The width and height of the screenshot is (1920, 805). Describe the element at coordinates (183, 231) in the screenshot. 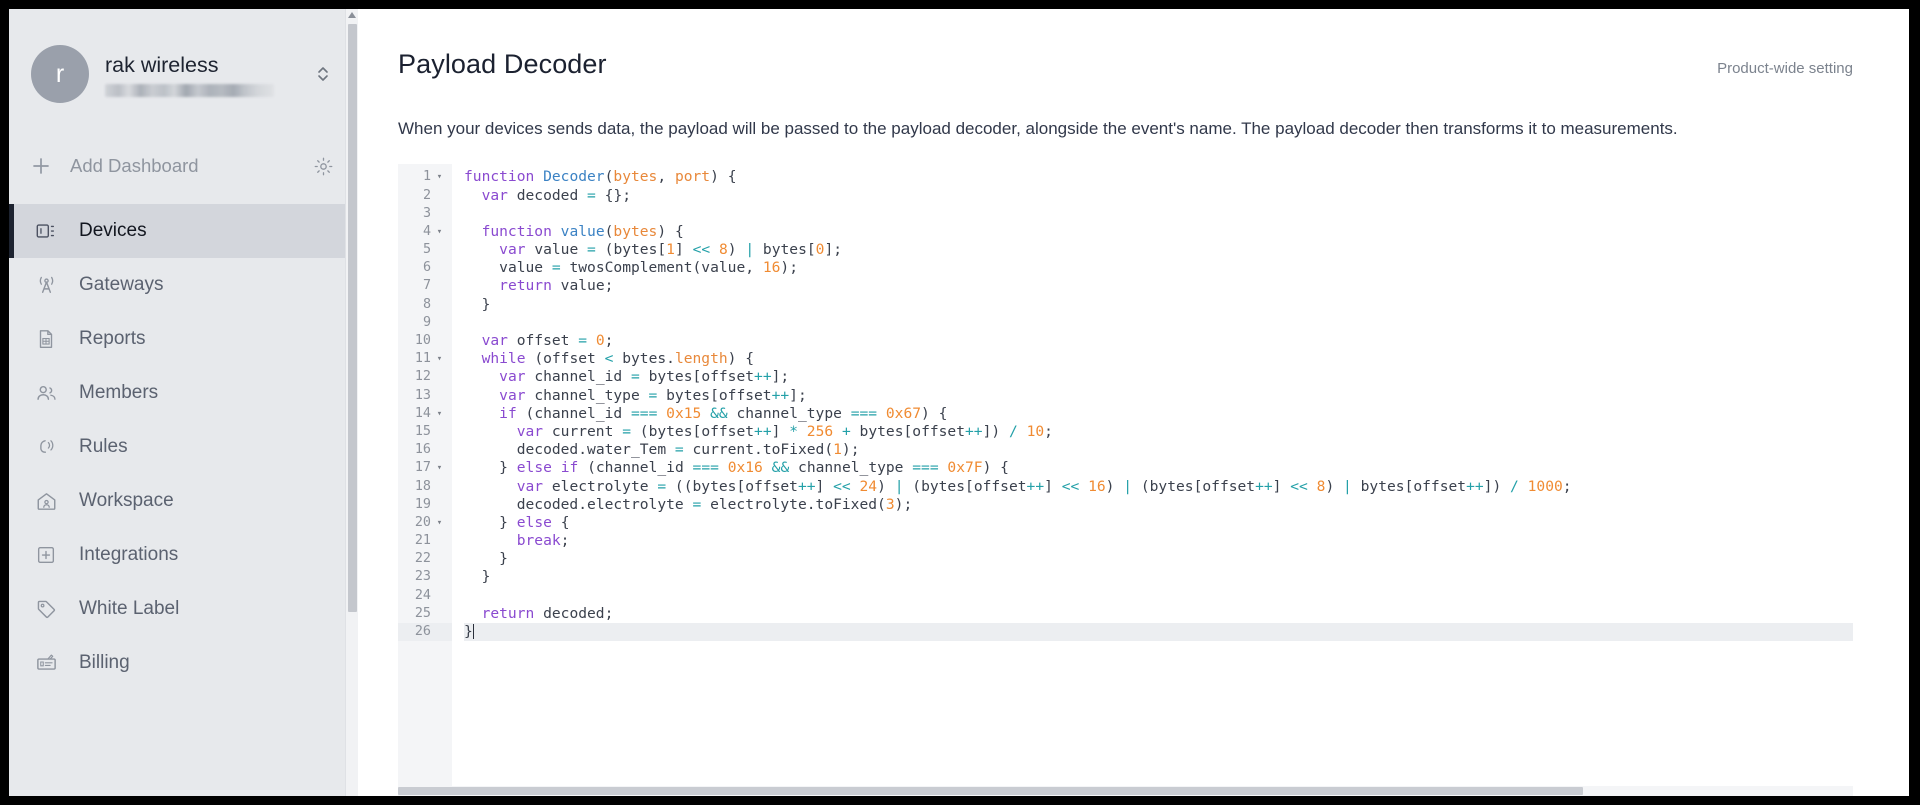

I see `sidebar-item-devices: Devices` at that location.